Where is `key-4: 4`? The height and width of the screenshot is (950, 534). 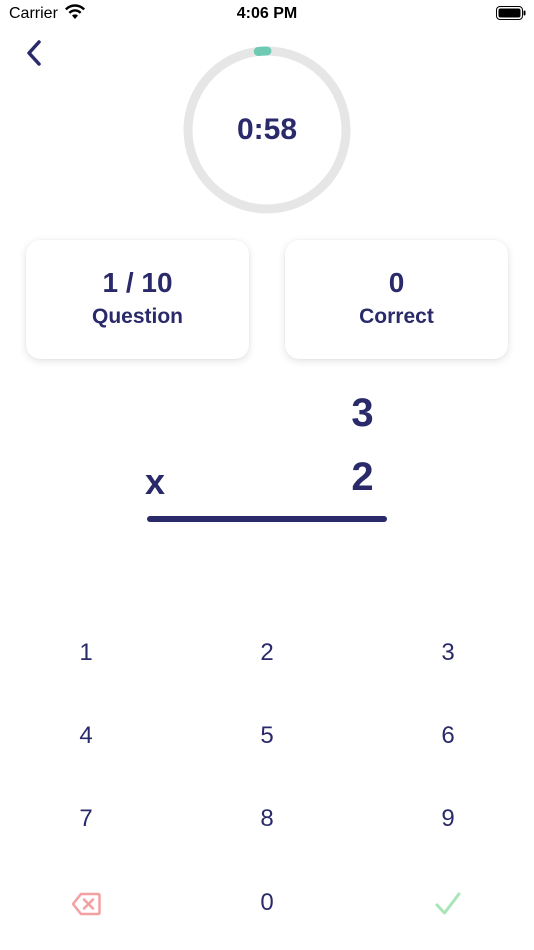
key-4: 4 is located at coordinates (86, 736).